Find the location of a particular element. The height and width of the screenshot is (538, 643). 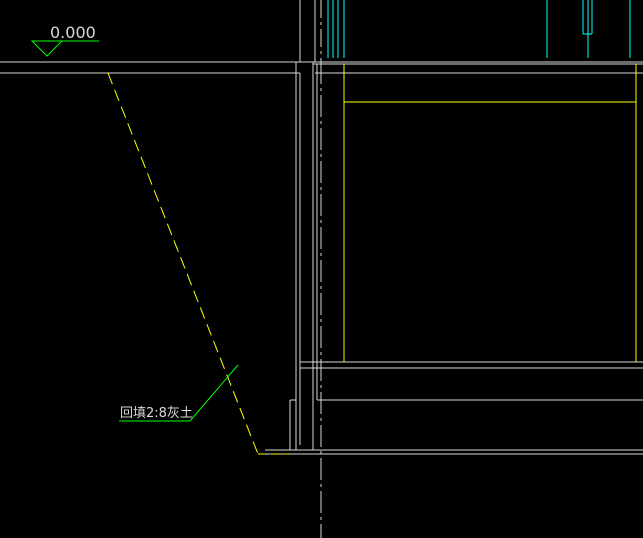

upper-wall-lines is located at coordinates (310, 31).